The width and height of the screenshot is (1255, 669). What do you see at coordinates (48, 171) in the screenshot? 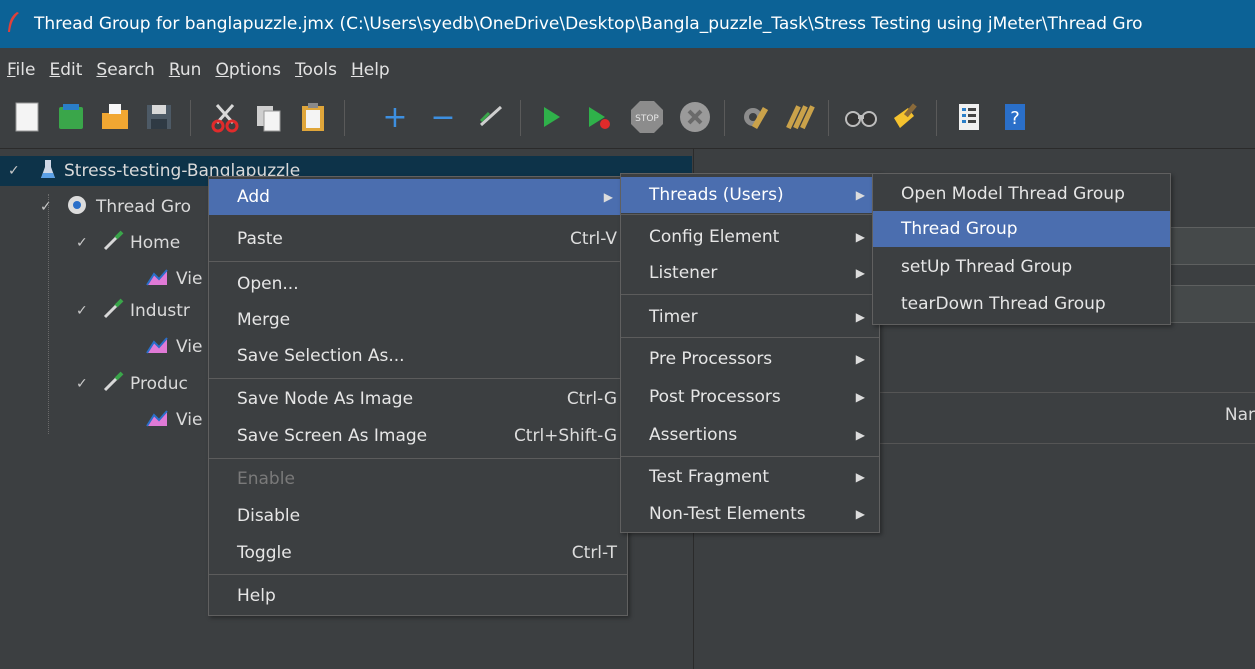
I see `flask-icon` at bounding box center [48, 171].